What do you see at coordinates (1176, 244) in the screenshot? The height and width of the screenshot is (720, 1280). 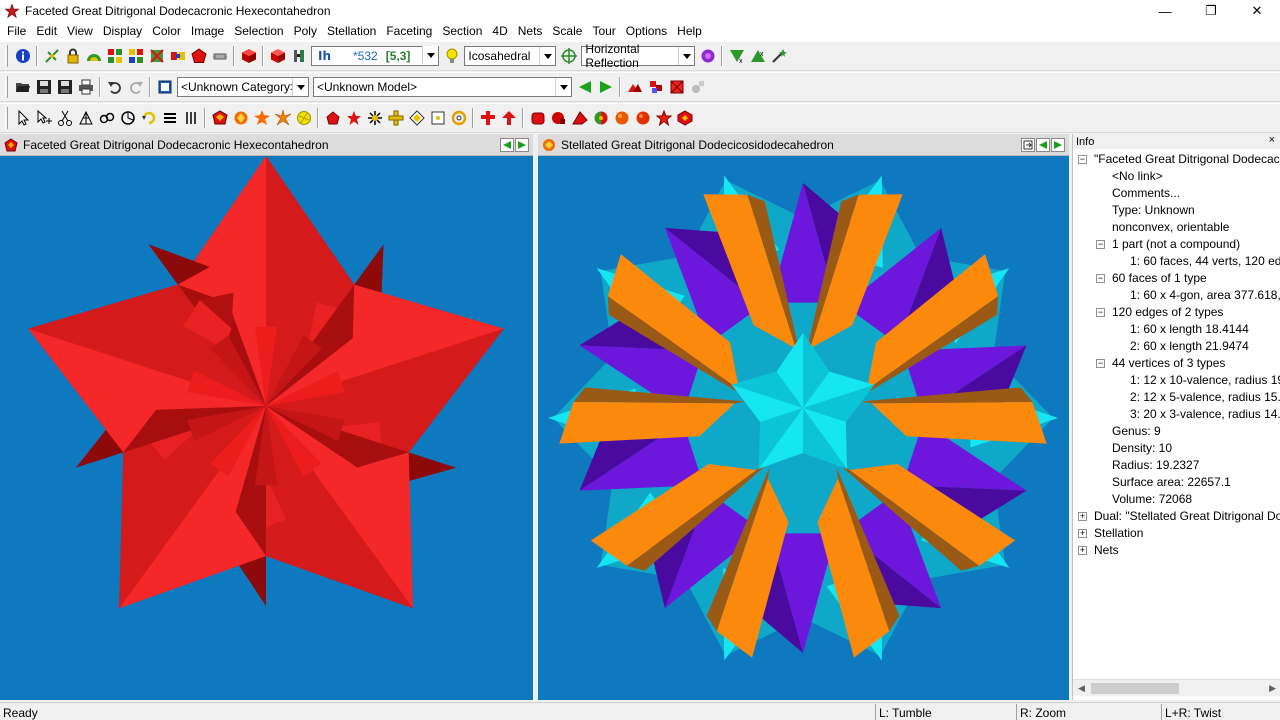 I see `tree-item: 1 part (not a compound)` at bounding box center [1176, 244].